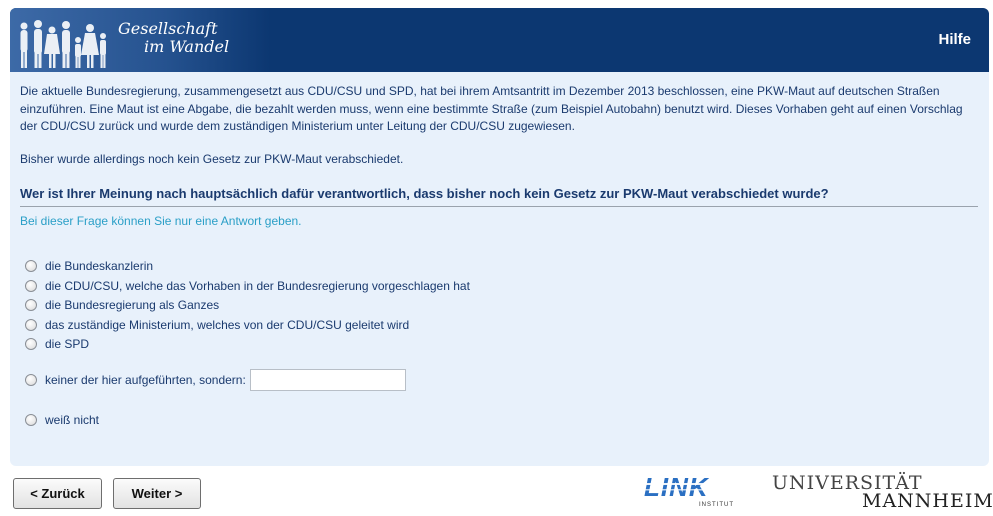 This screenshot has width=993, height=516. I want to click on next-button: Weiter >, so click(157, 493).